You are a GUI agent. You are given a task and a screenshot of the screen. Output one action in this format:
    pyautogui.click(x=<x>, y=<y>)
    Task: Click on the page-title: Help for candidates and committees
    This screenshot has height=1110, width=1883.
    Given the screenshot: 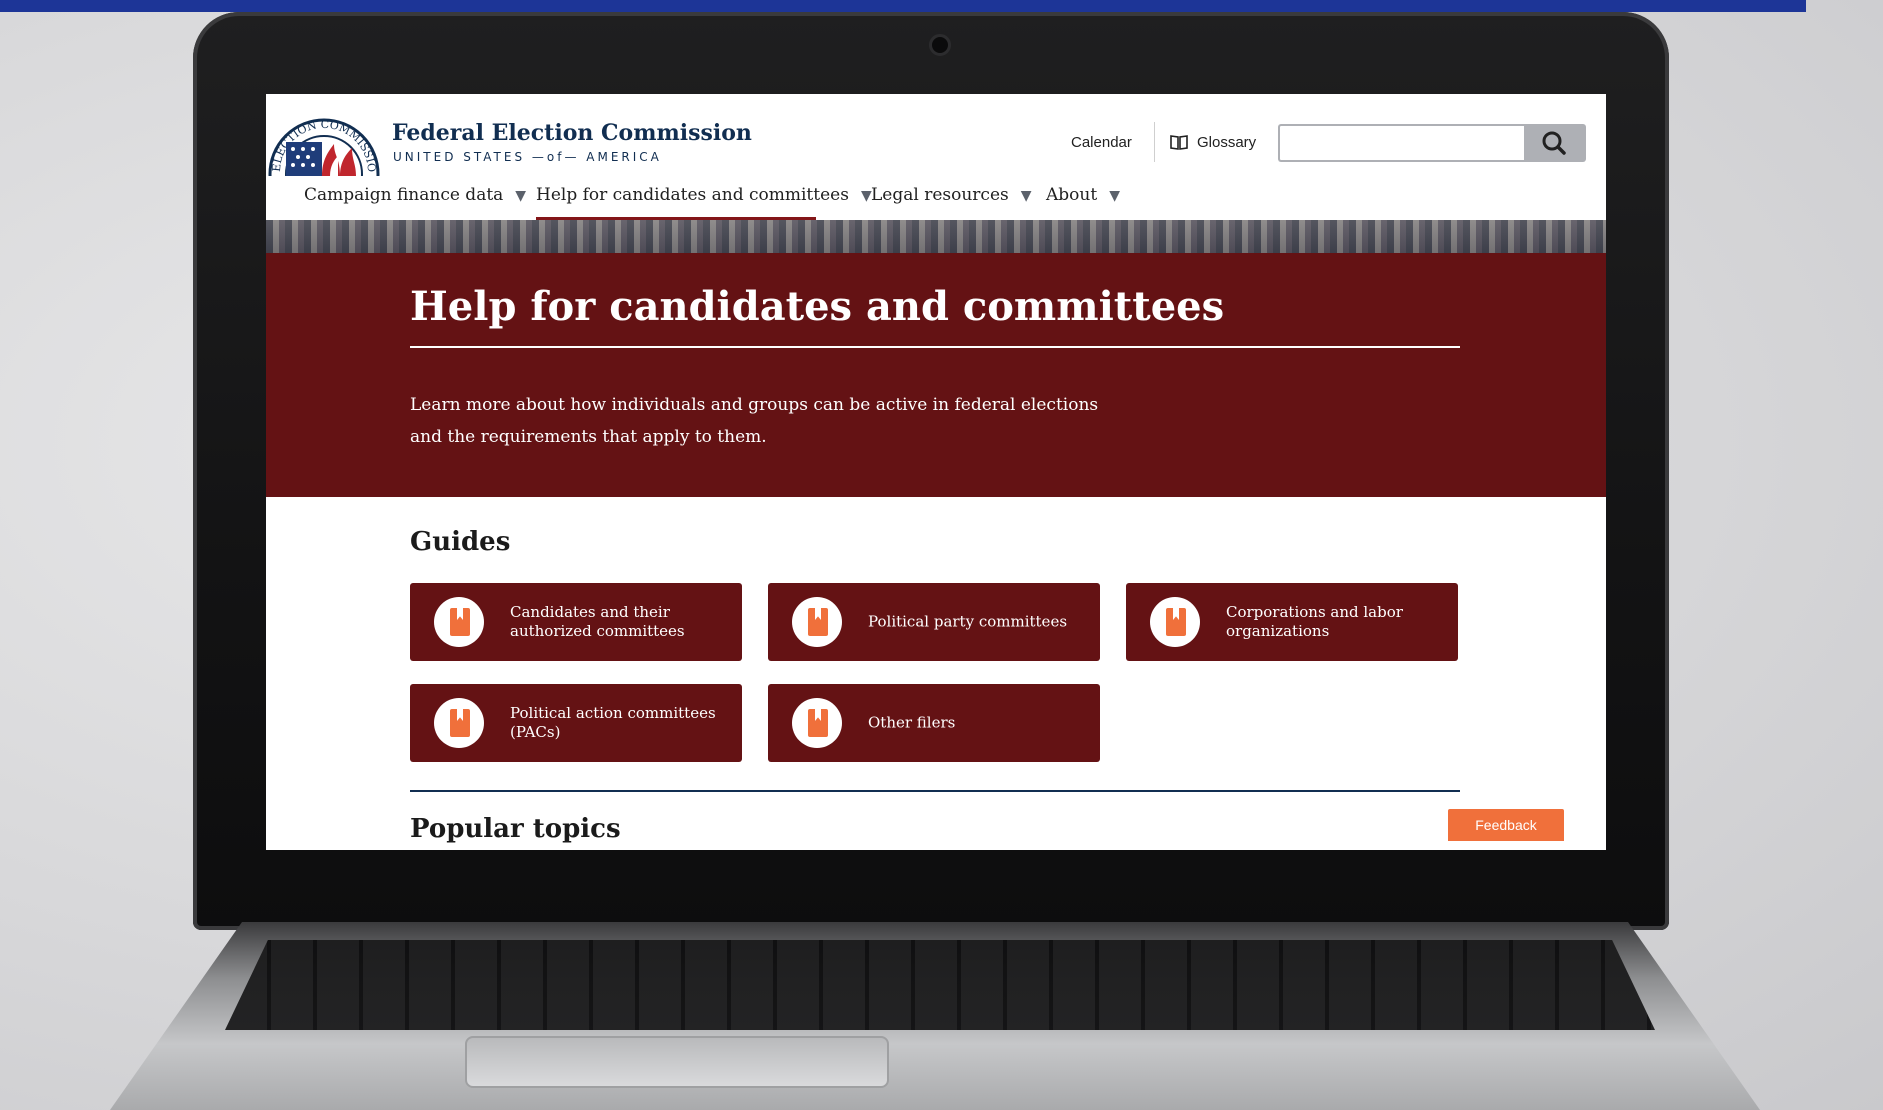 What is the action you would take?
    pyautogui.click(x=817, y=306)
    